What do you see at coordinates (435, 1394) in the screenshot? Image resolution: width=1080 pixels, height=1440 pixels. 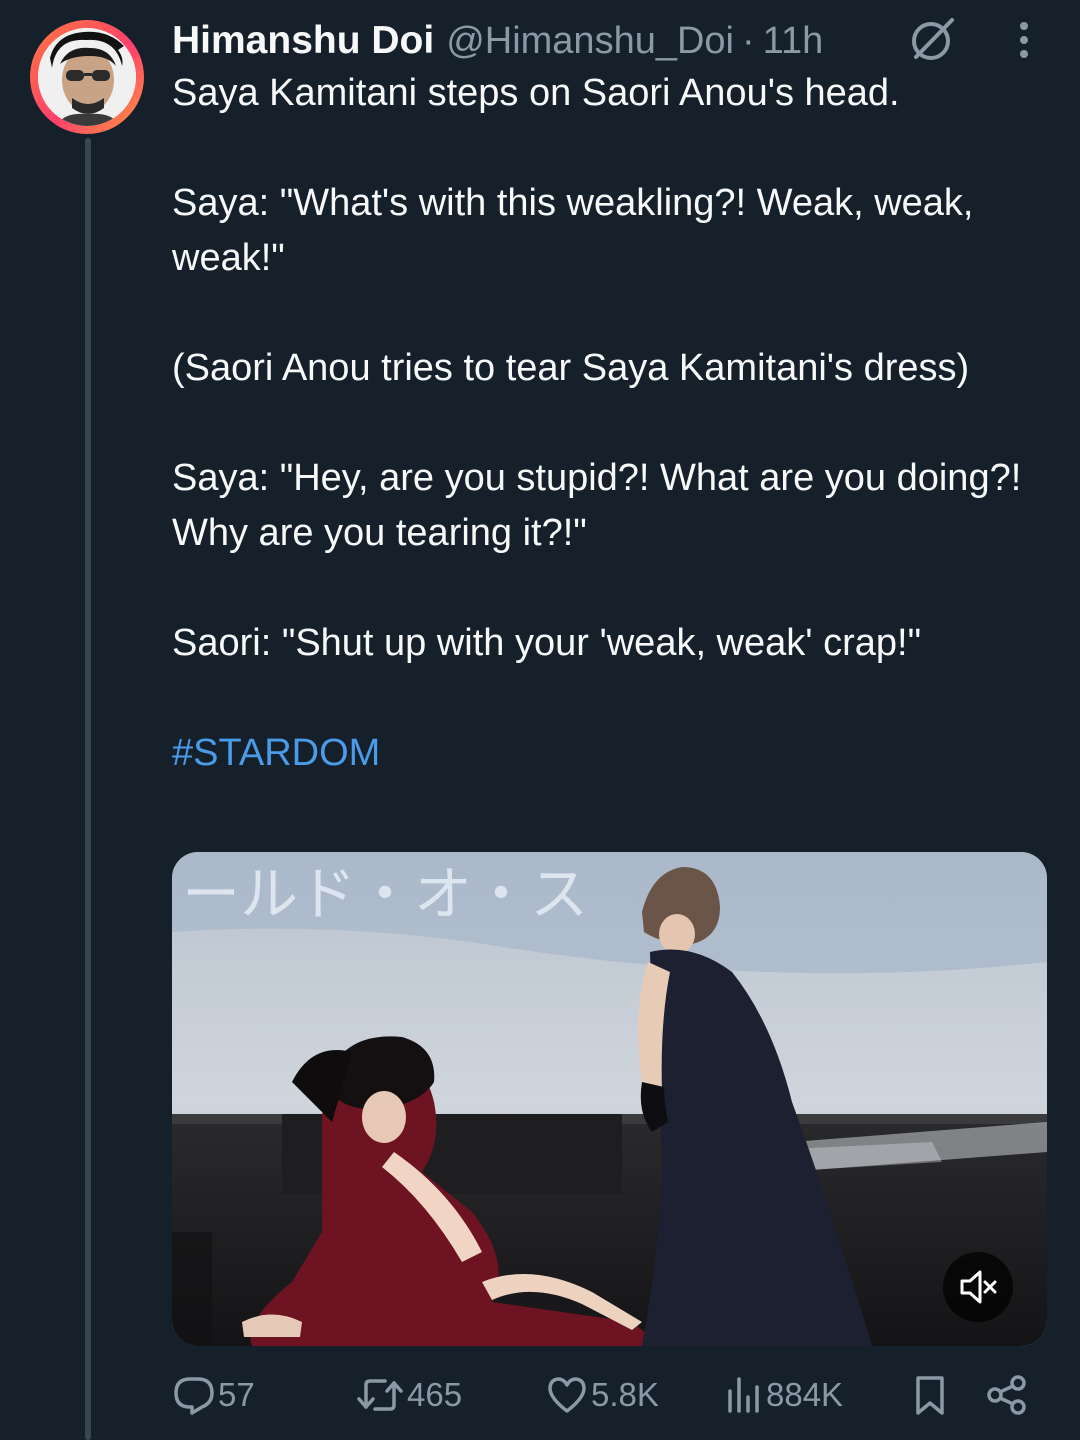 I see `repost-count: 465` at bounding box center [435, 1394].